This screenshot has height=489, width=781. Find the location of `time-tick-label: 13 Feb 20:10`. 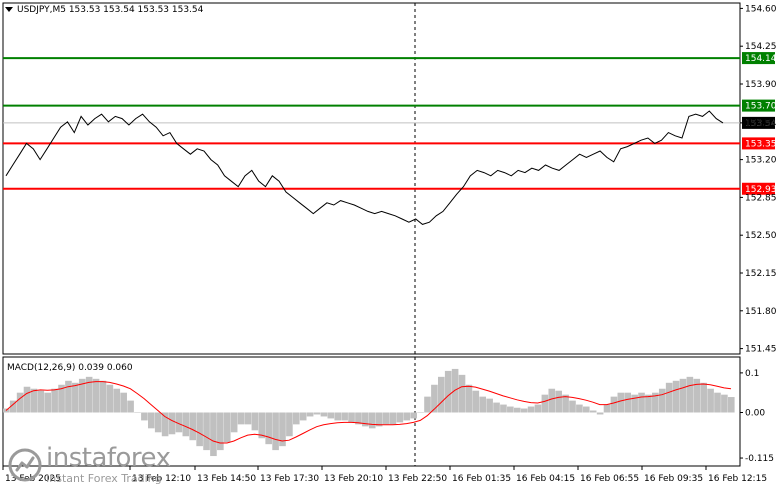

time-tick-label: 13 Feb 20:10 is located at coordinates (353, 479).